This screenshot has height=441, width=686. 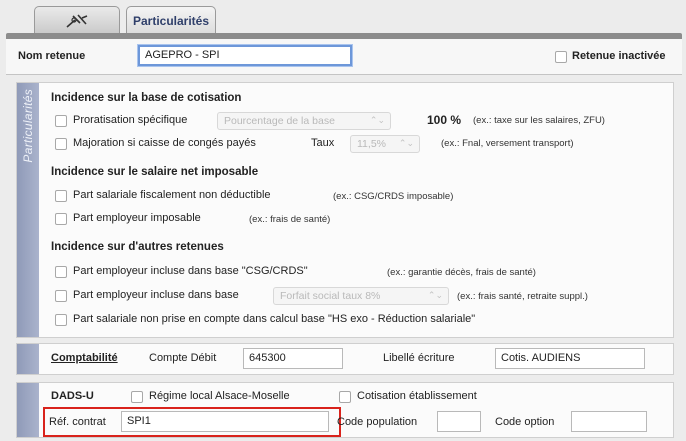 I want to click on proratisation-select-value: Pourcentage de la base, so click(x=279, y=121).